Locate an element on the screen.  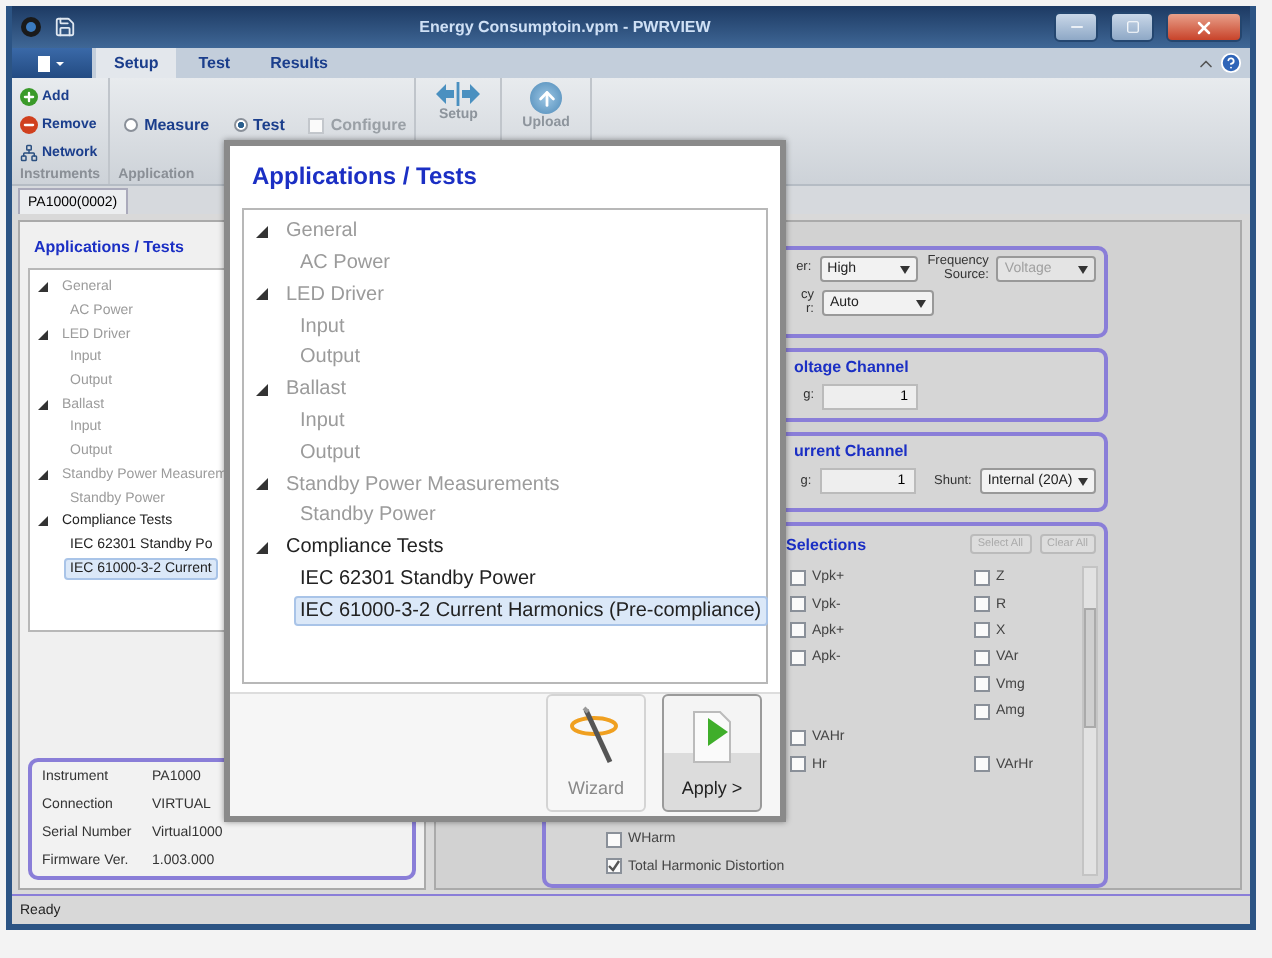
save-icon is located at coordinates (65, 27).